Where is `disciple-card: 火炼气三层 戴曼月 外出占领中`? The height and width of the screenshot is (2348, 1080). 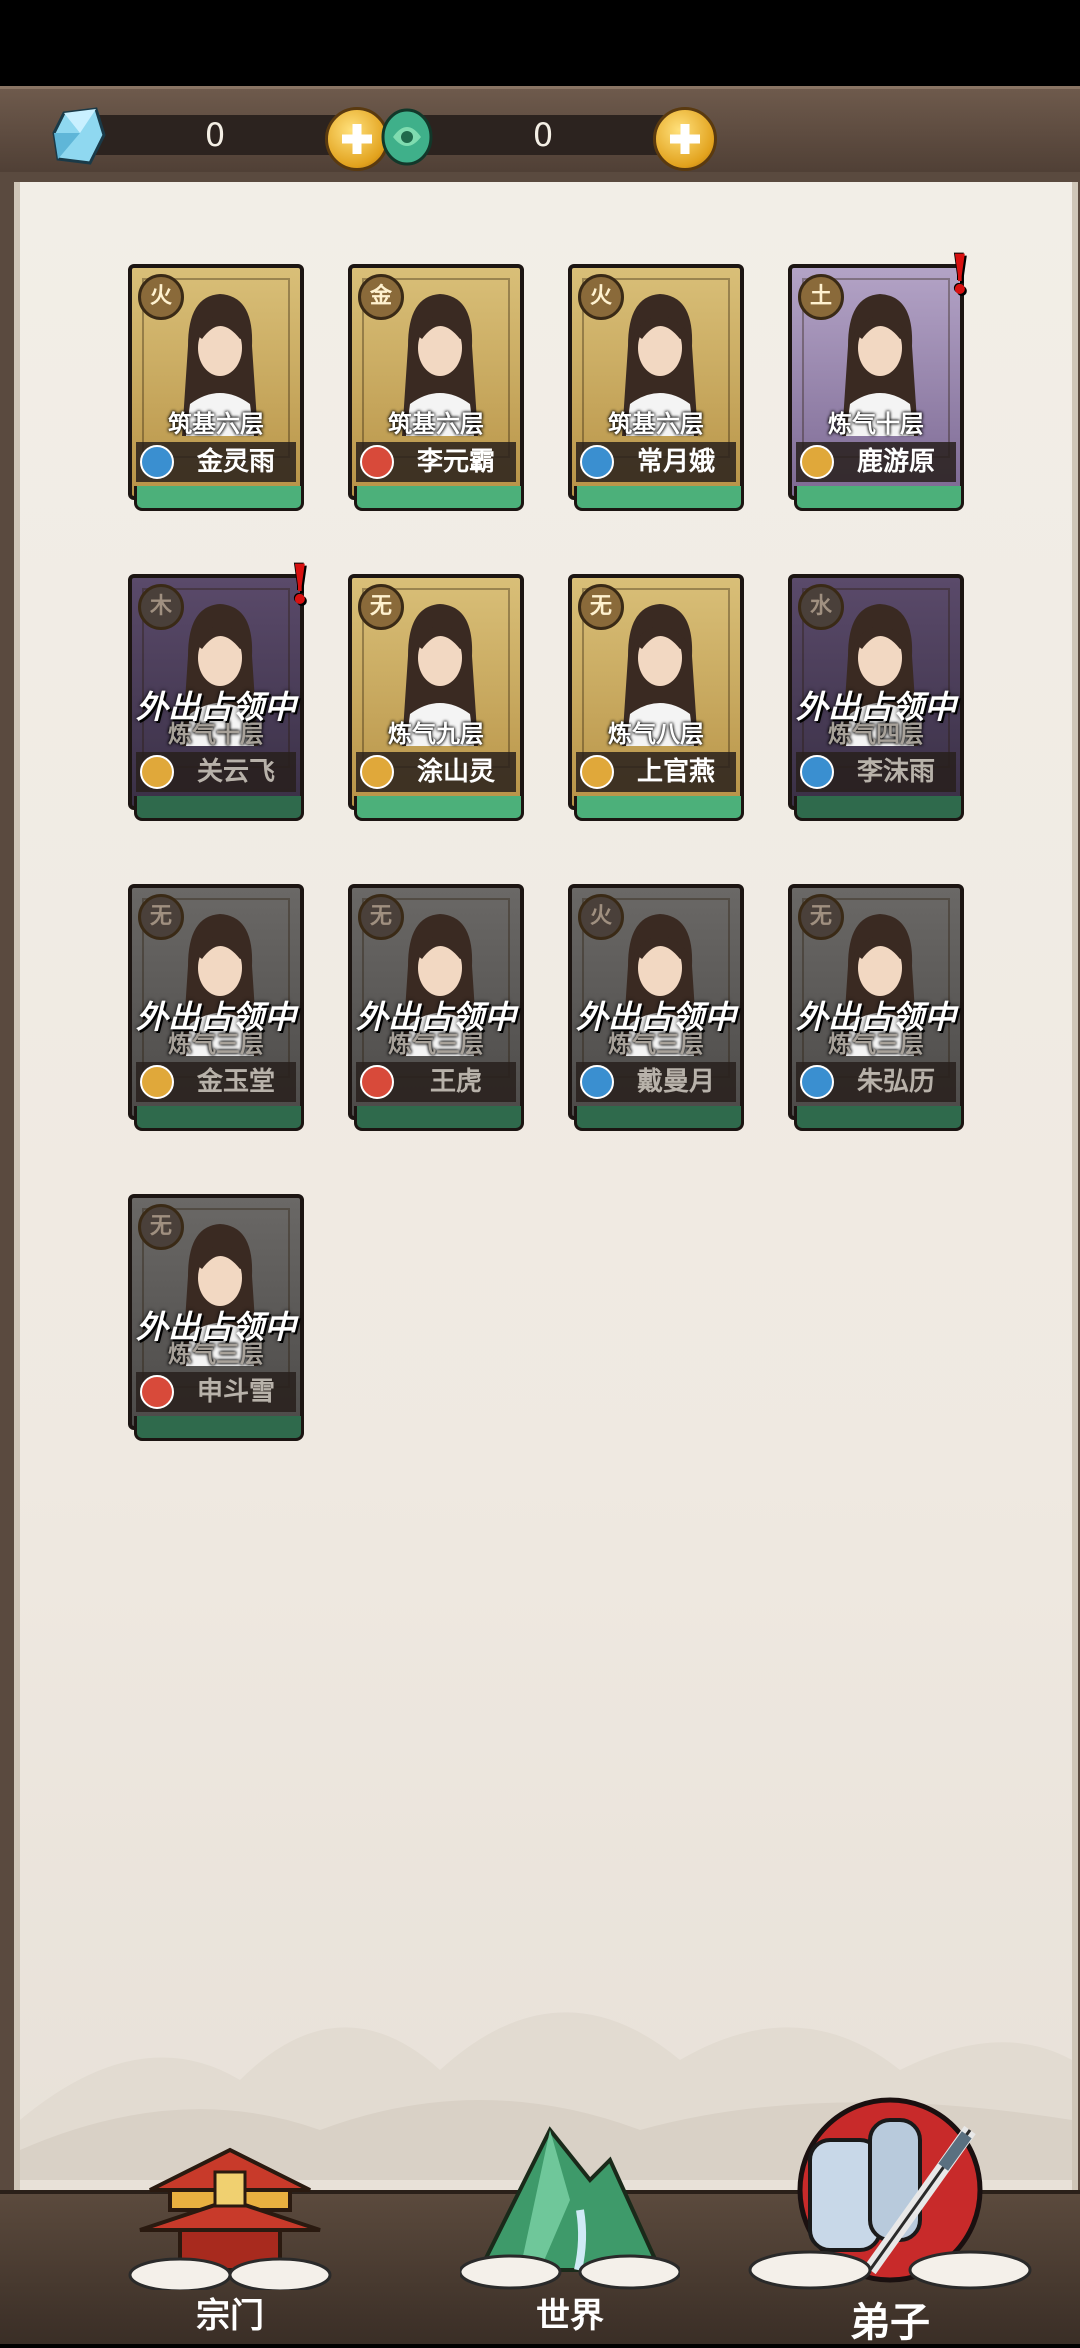
disciple-card: 火炼气三层 戴曼月 外出占领中 is located at coordinates (656, 1011).